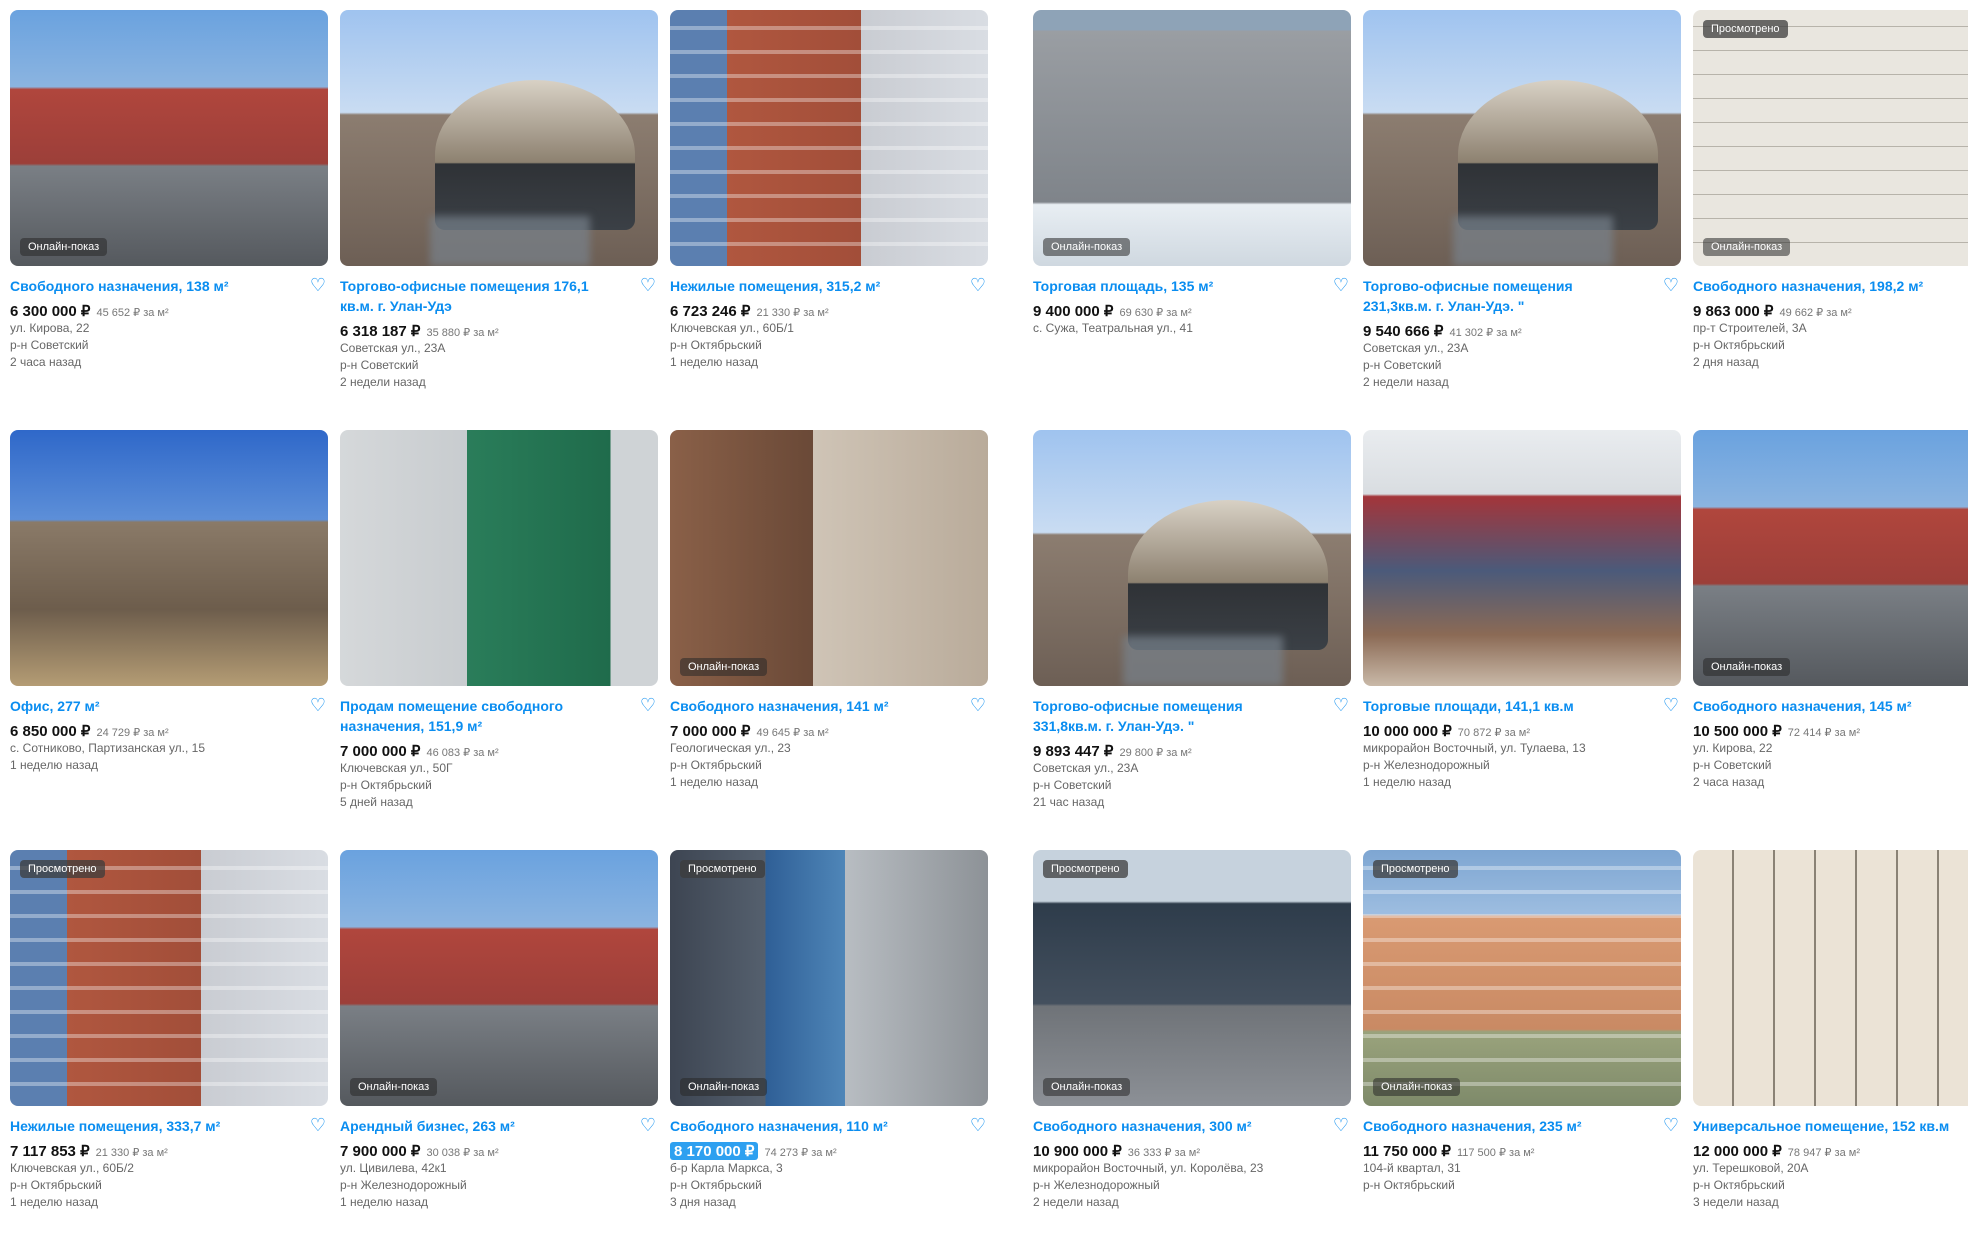  I want to click on listing-title: Нежилые помещения, 315,2 м², so click(811, 286).